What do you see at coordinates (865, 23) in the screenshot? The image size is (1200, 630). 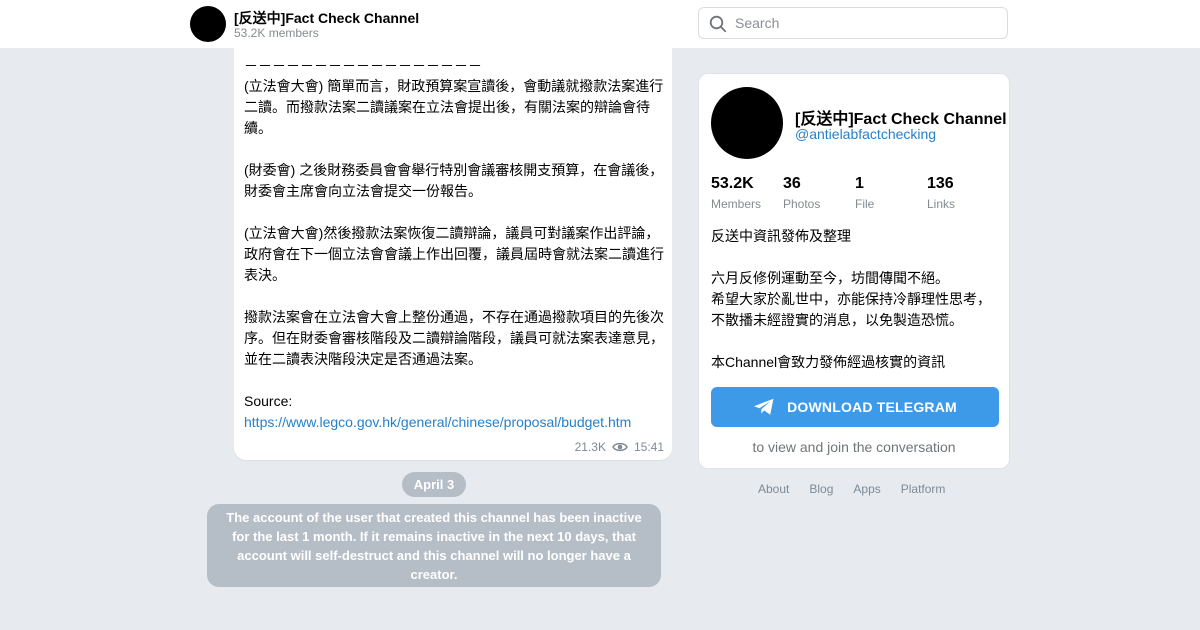 I see `search-input` at bounding box center [865, 23].